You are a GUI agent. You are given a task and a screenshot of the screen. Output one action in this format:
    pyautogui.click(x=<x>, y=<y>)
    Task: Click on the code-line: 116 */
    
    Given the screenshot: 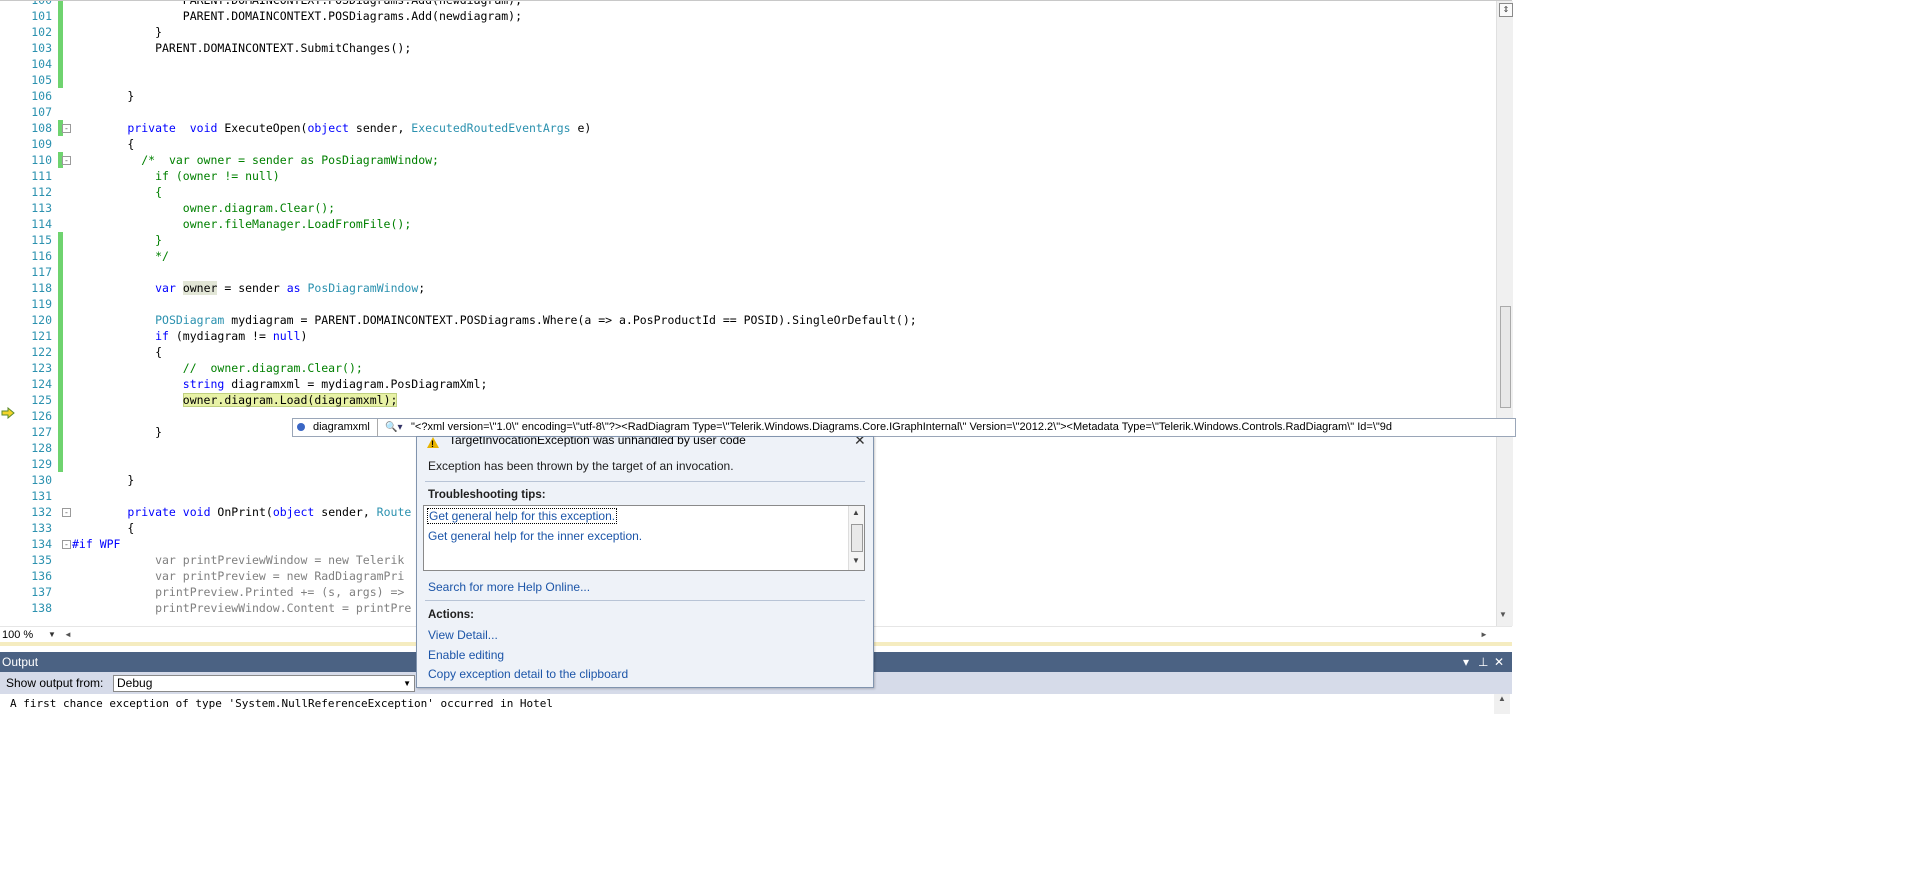 What is the action you would take?
    pyautogui.click(x=748, y=256)
    